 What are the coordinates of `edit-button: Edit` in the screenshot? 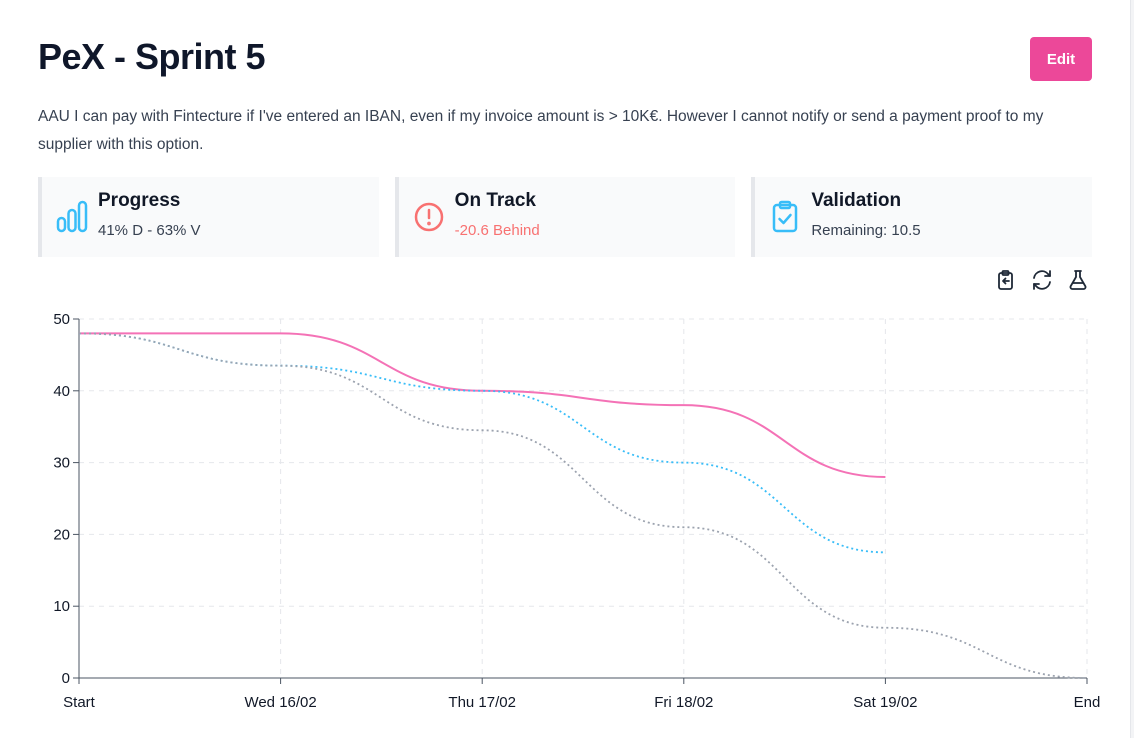 It's located at (1061, 59).